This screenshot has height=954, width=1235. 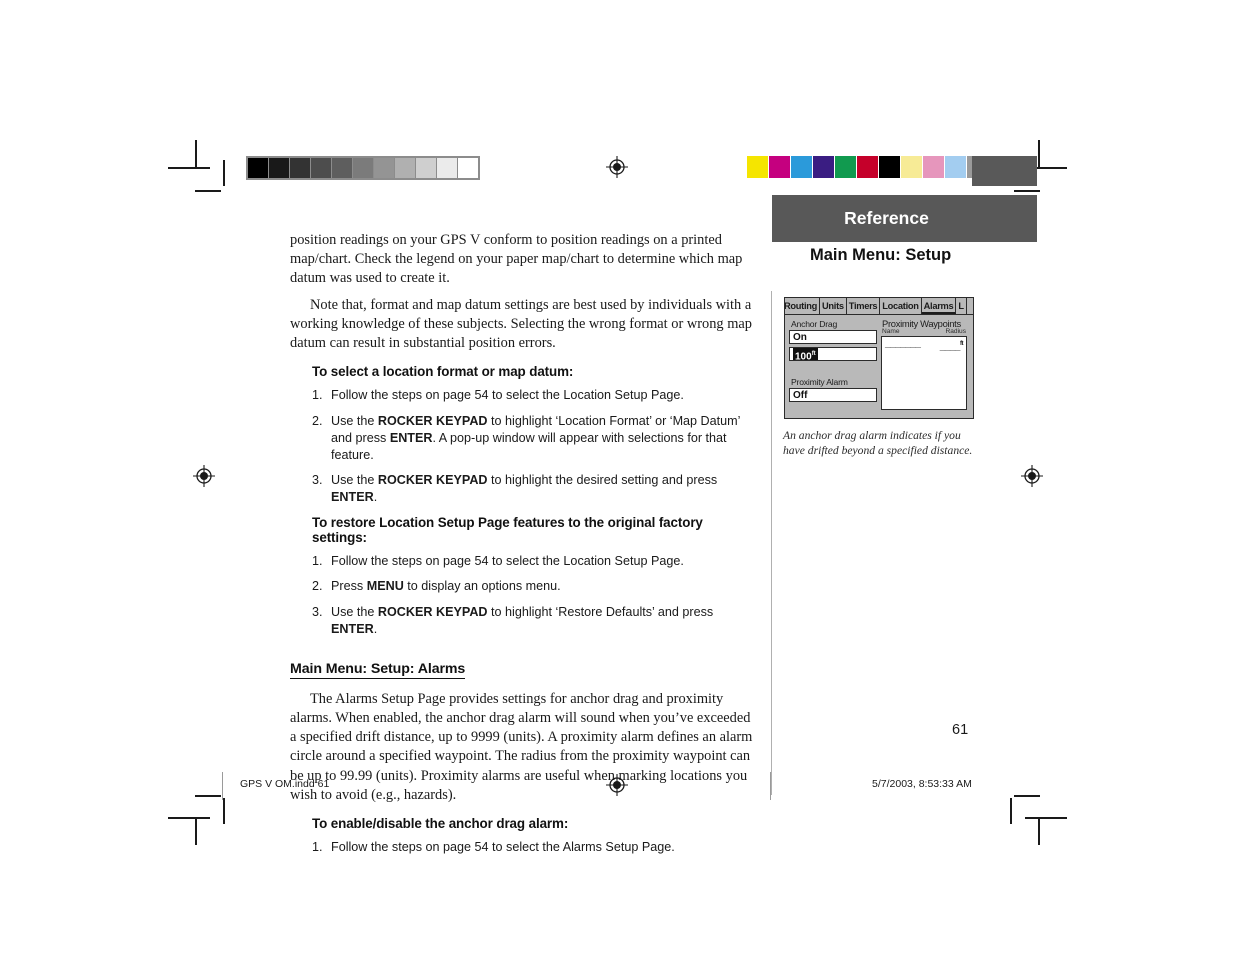 I want to click on sidebar-subheading: Main Menu: Setup, so click(x=881, y=255).